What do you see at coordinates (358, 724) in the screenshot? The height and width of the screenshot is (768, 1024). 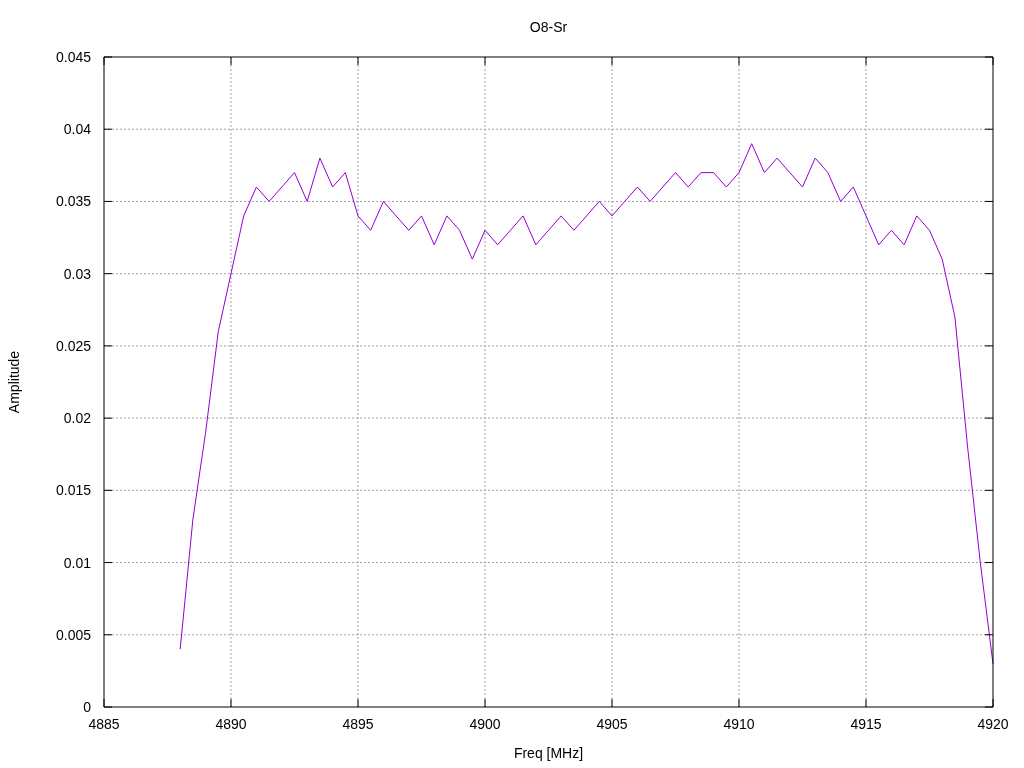 I see `x-tick-label: 4895` at bounding box center [358, 724].